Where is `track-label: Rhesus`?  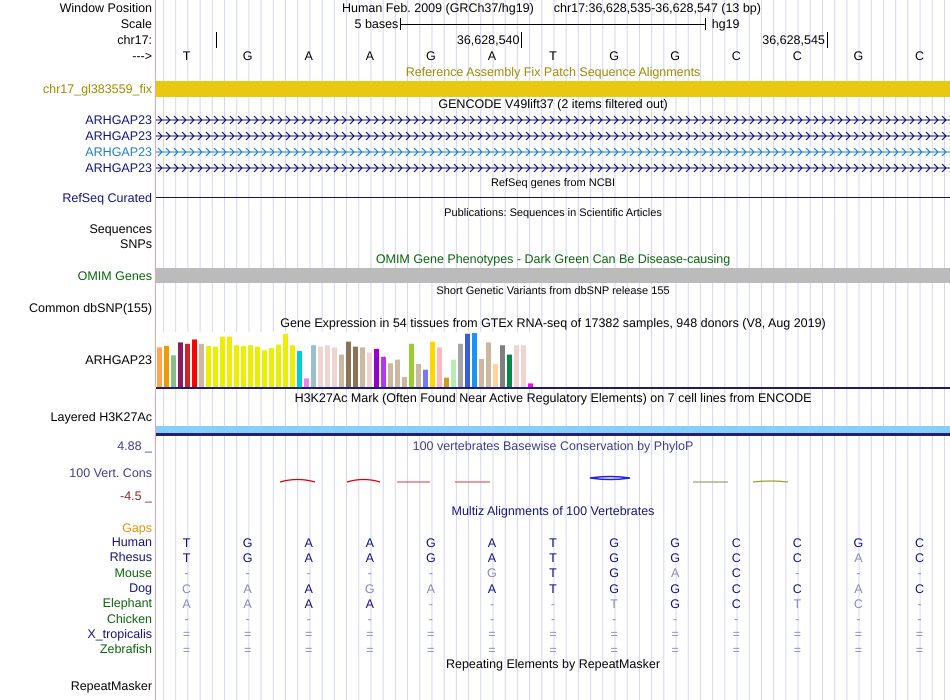
track-label: Rhesus is located at coordinates (131, 558).